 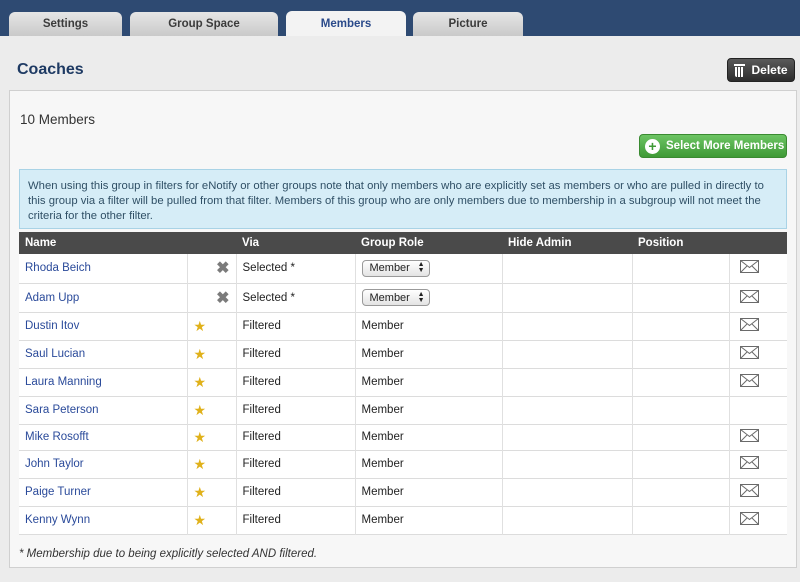 I want to click on tab-picture: Picture, so click(x=468, y=24).